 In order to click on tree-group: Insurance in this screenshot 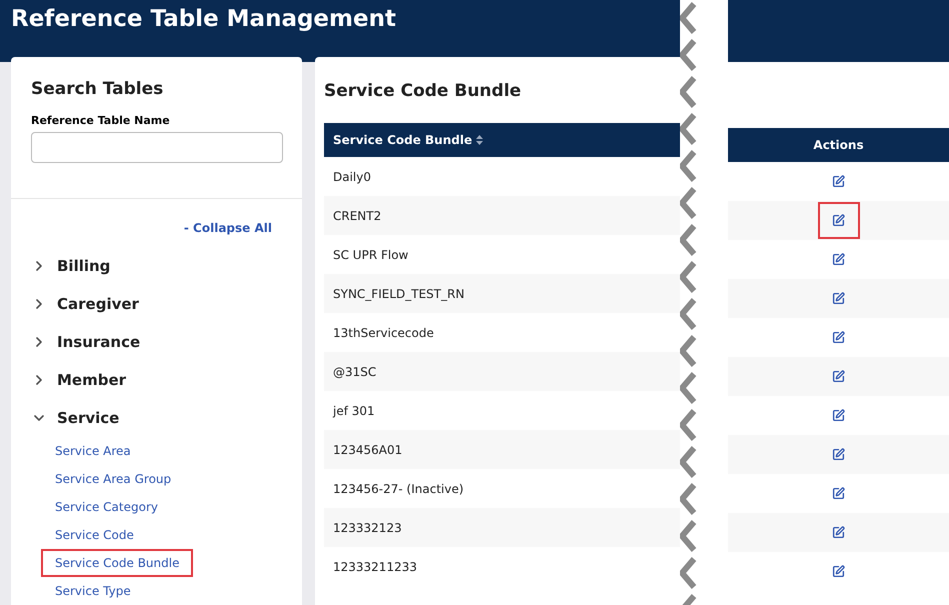, I will do `click(156, 342)`.